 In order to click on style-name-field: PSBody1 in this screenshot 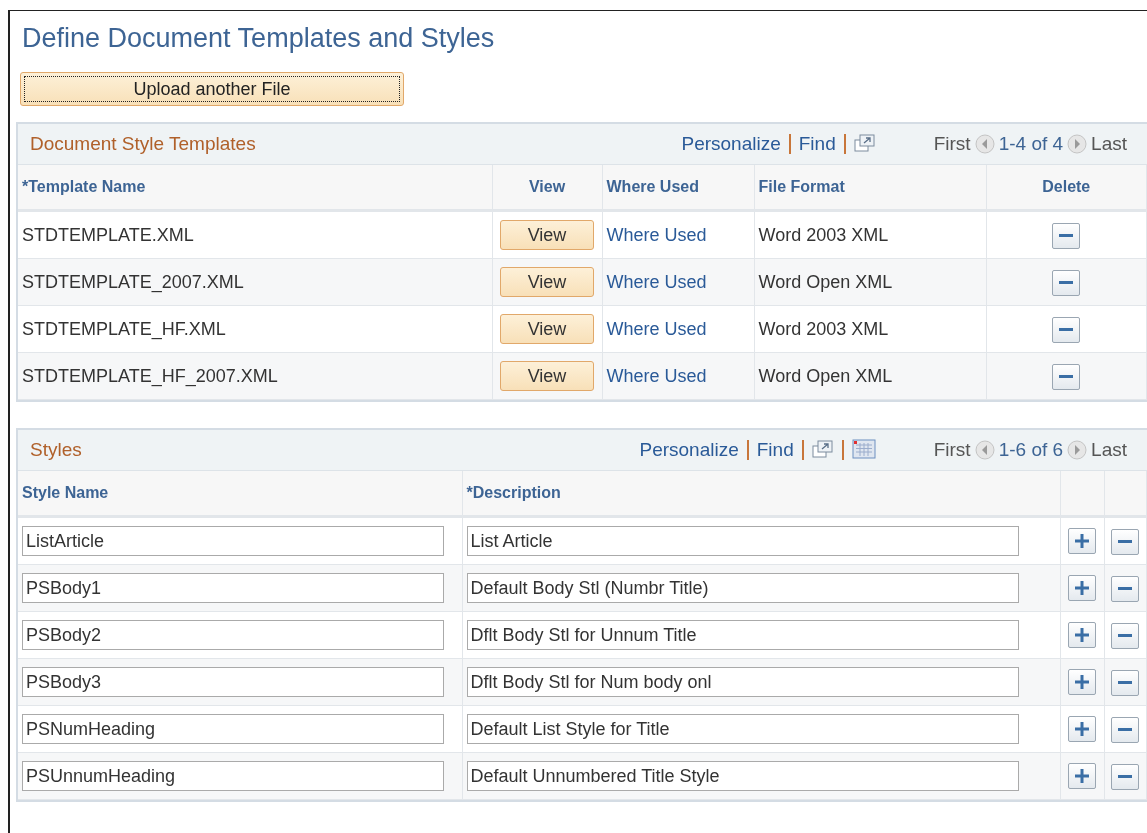, I will do `click(233, 588)`.